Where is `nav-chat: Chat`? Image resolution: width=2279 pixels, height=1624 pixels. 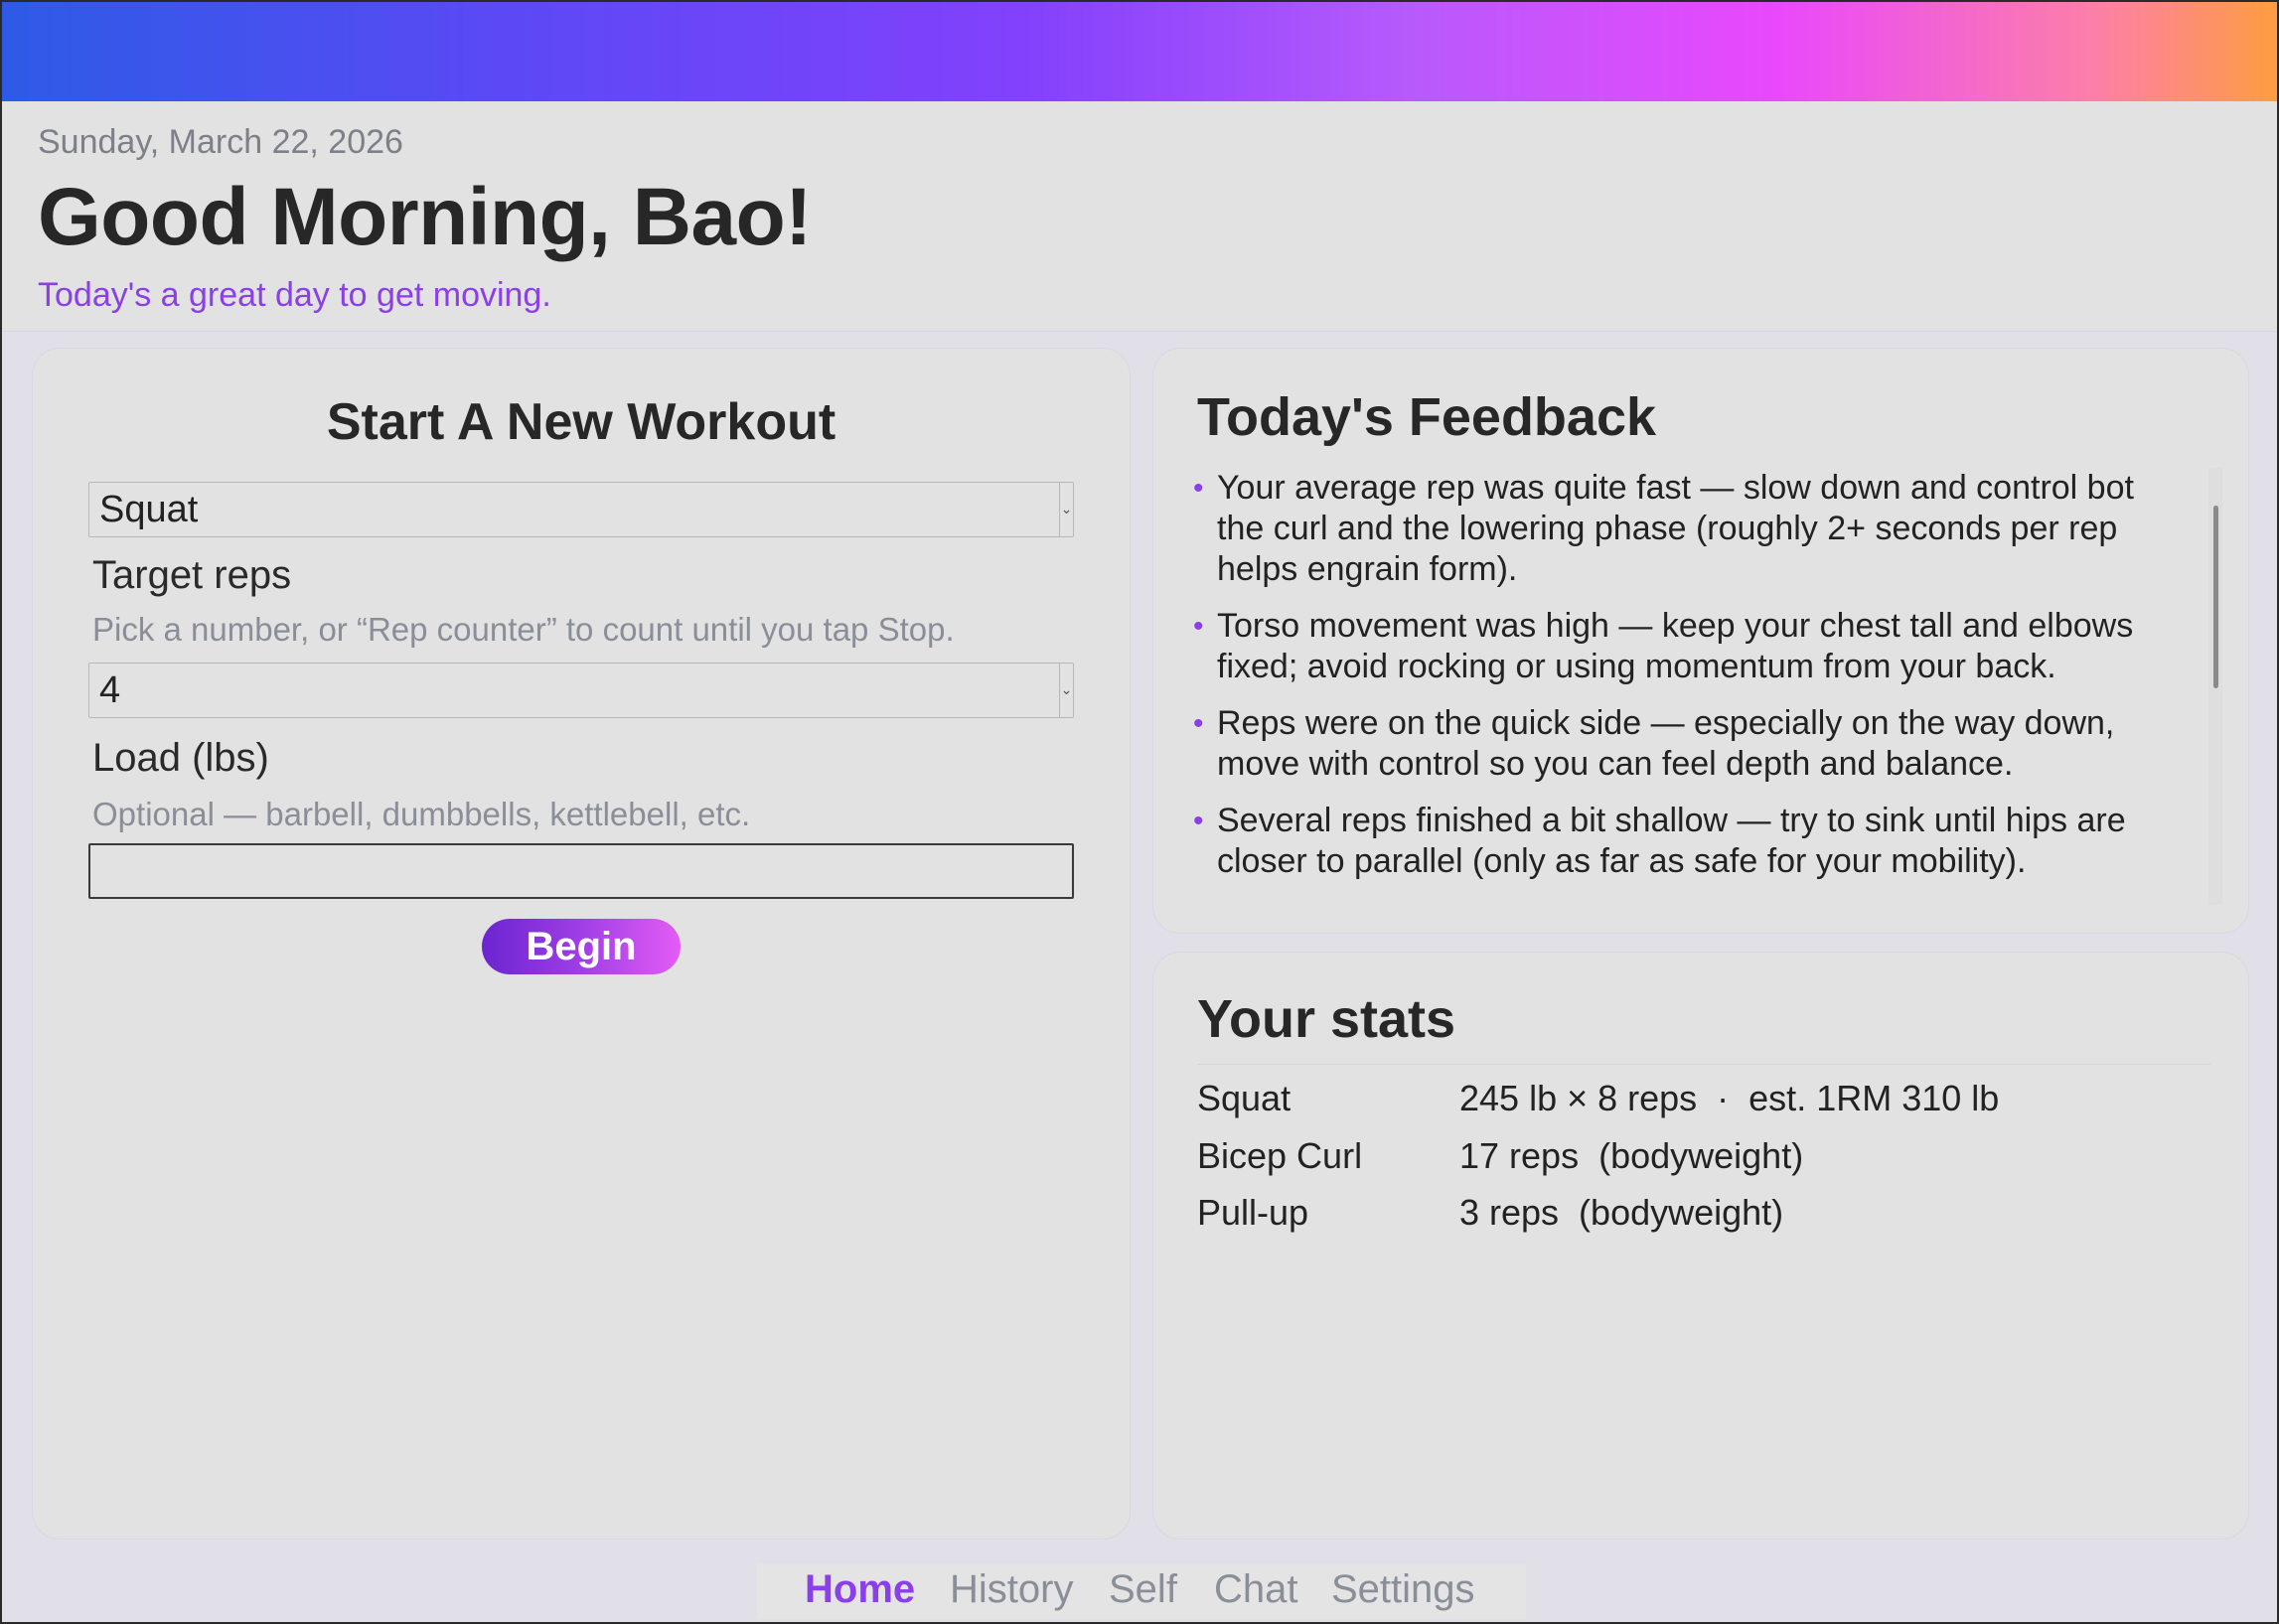
nav-chat: Chat is located at coordinates (1256, 1589).